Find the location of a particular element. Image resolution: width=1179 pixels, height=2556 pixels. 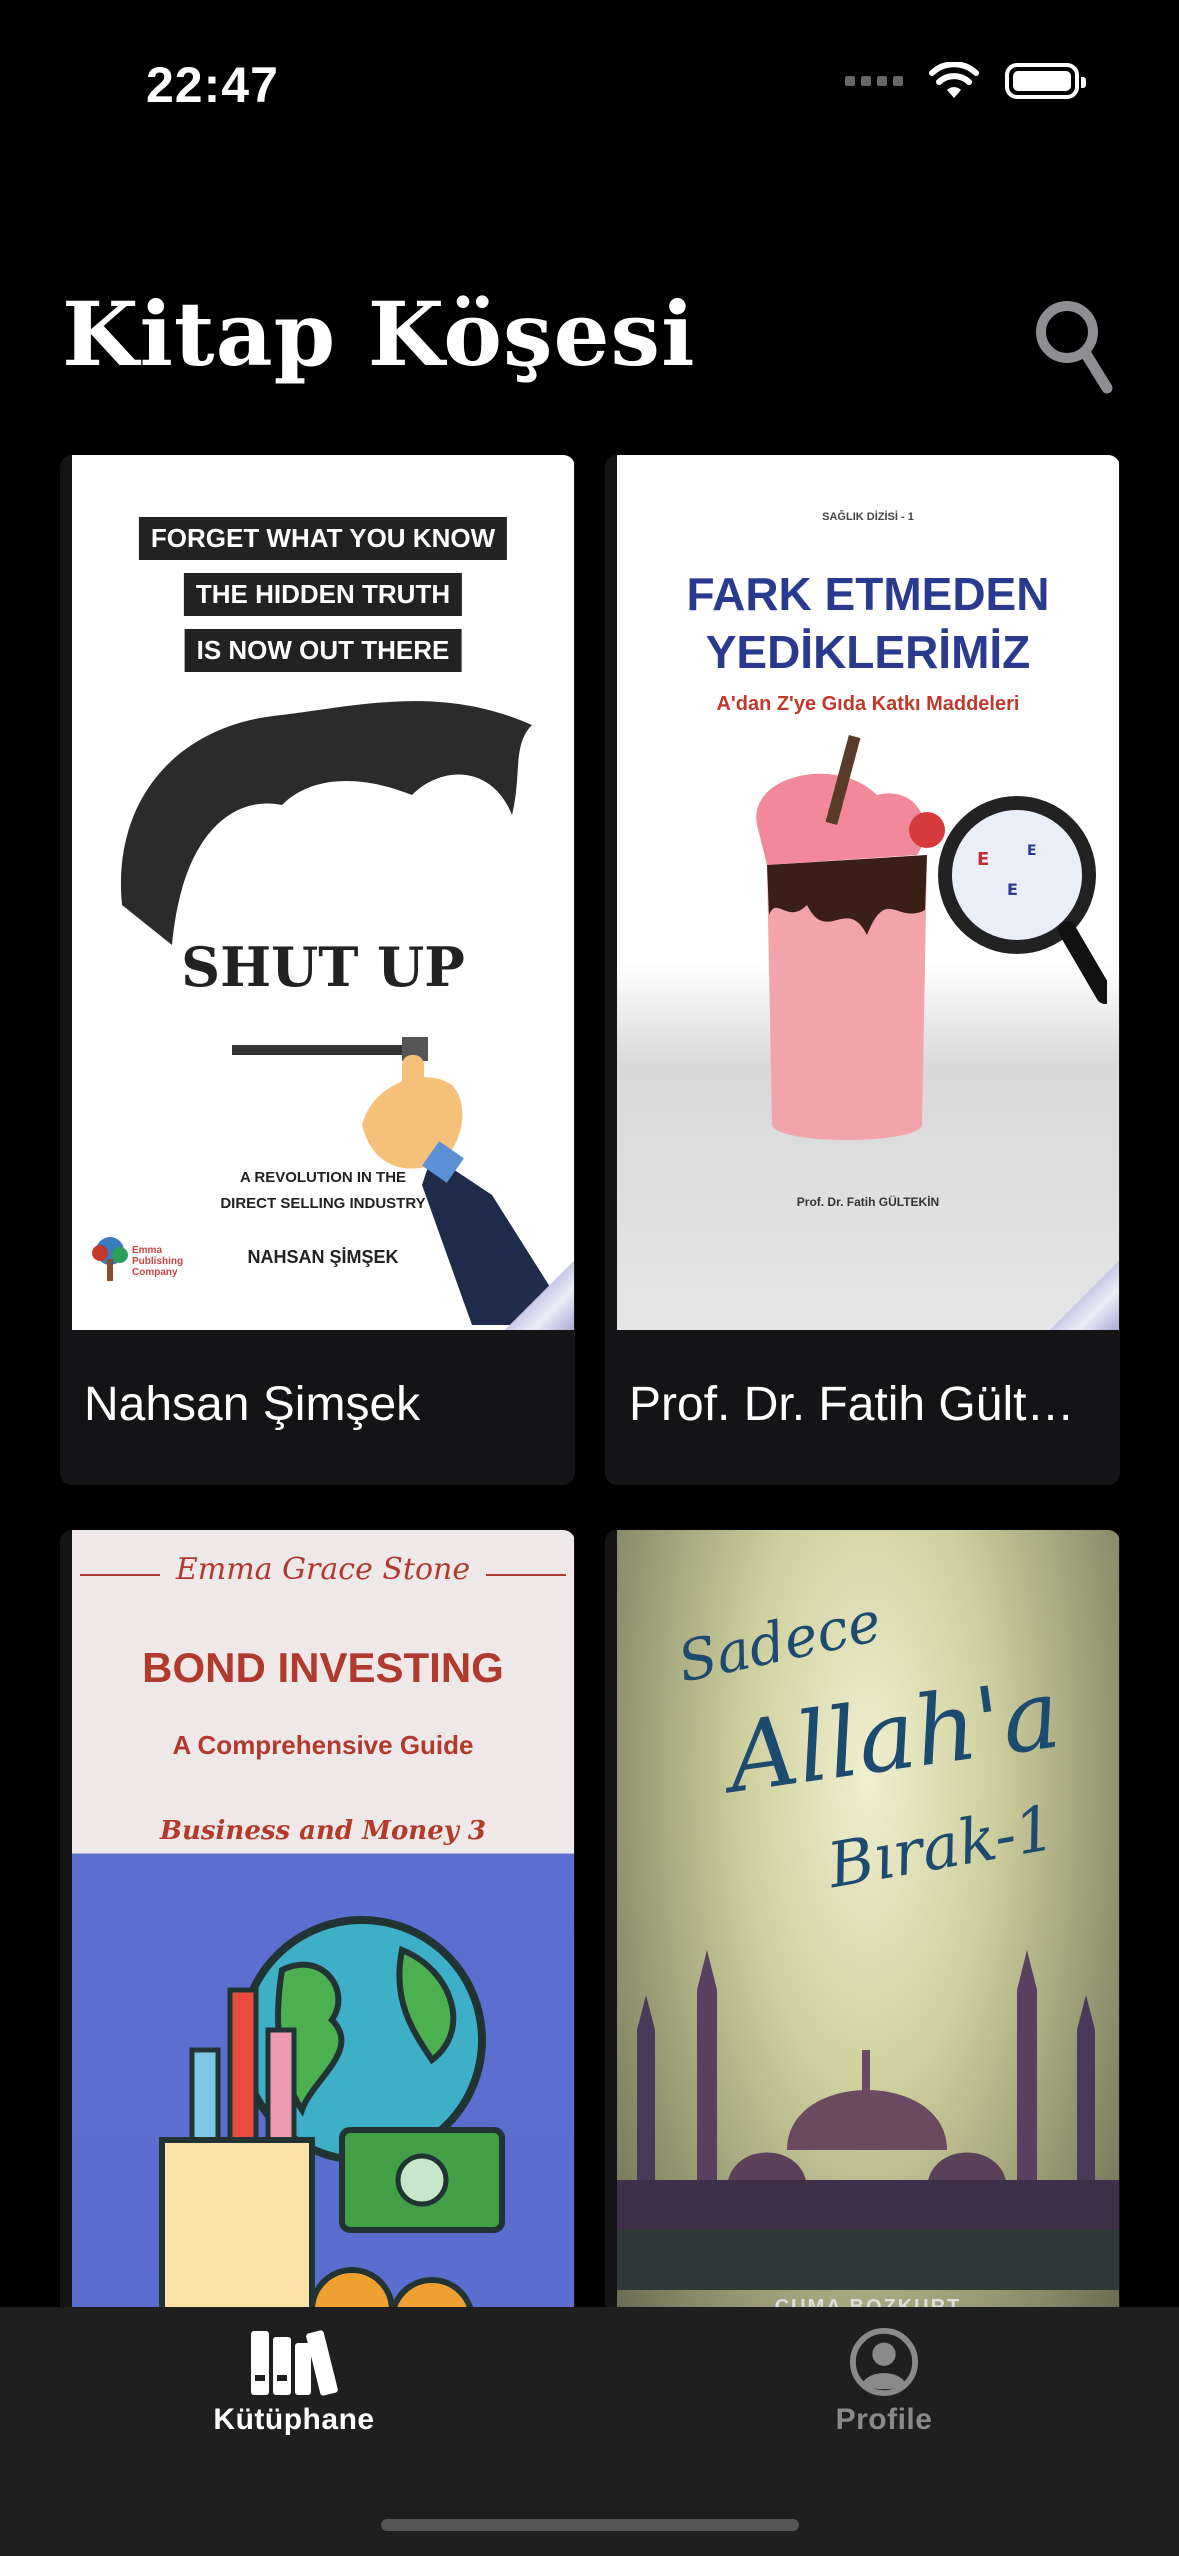

status-indicators is located at coordinates (965, 81).